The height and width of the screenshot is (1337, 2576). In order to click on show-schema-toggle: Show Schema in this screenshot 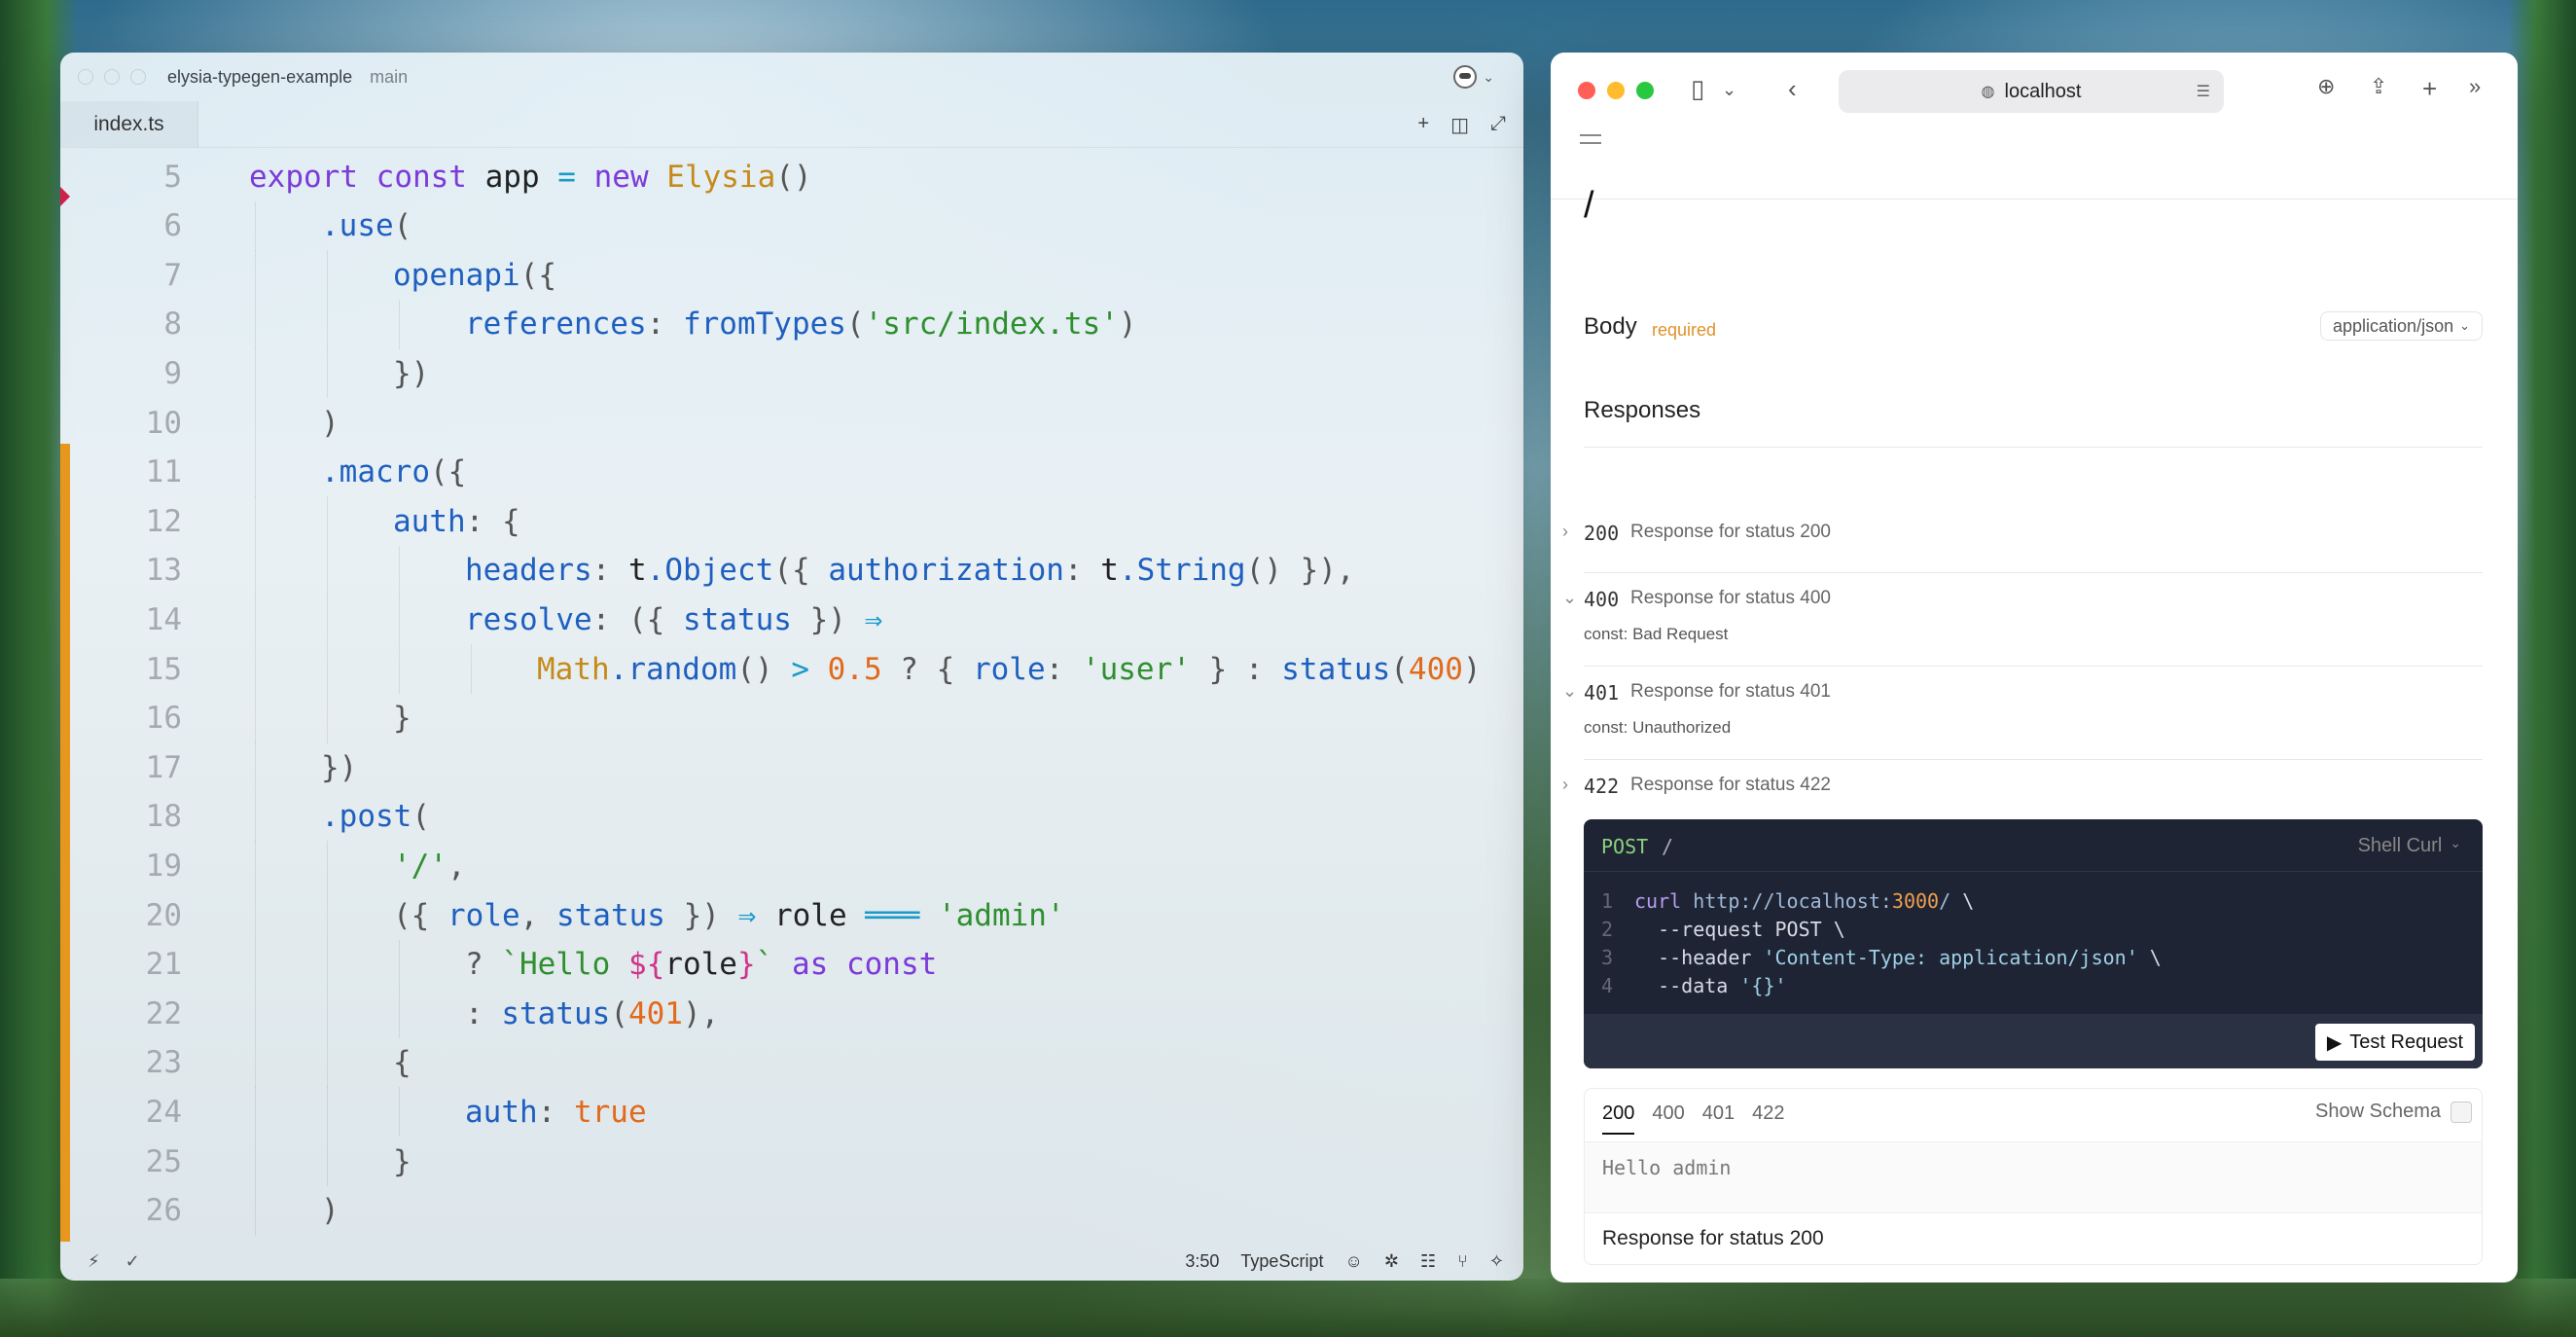, I will do `click(2393, 1112)`.